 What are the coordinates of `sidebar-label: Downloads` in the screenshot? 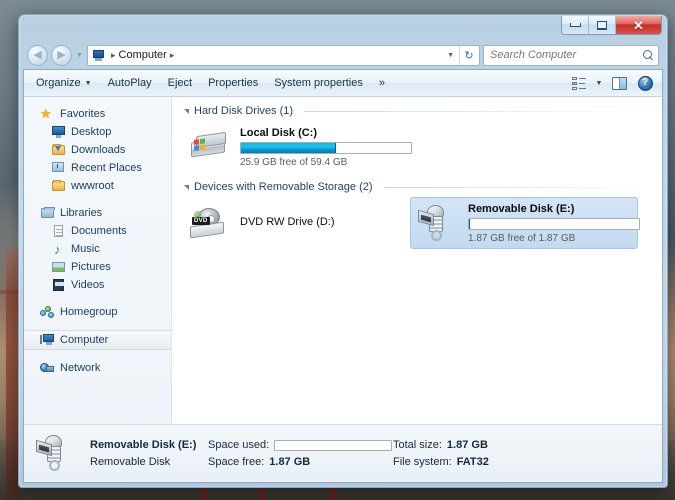 It's located at (98, 150).